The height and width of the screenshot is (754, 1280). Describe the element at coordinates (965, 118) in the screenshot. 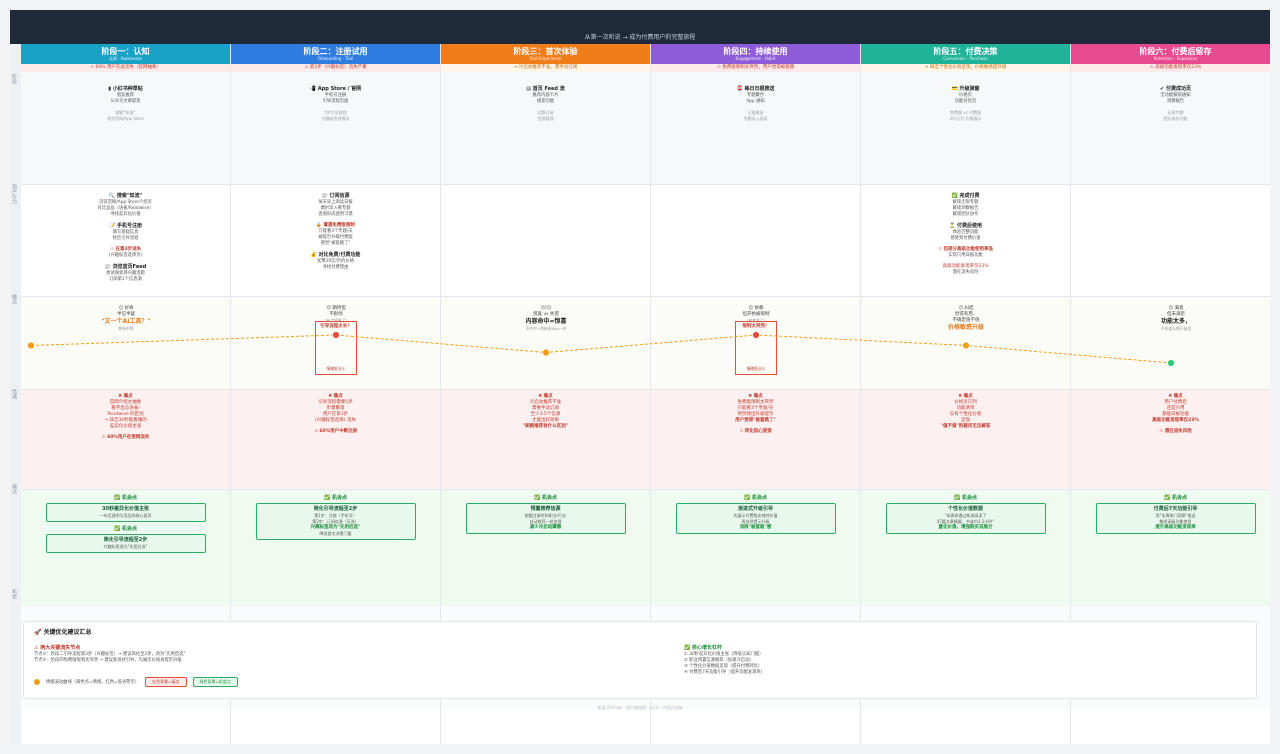

I see `touchpoint-note: 29元/月 价格展示` at that location.